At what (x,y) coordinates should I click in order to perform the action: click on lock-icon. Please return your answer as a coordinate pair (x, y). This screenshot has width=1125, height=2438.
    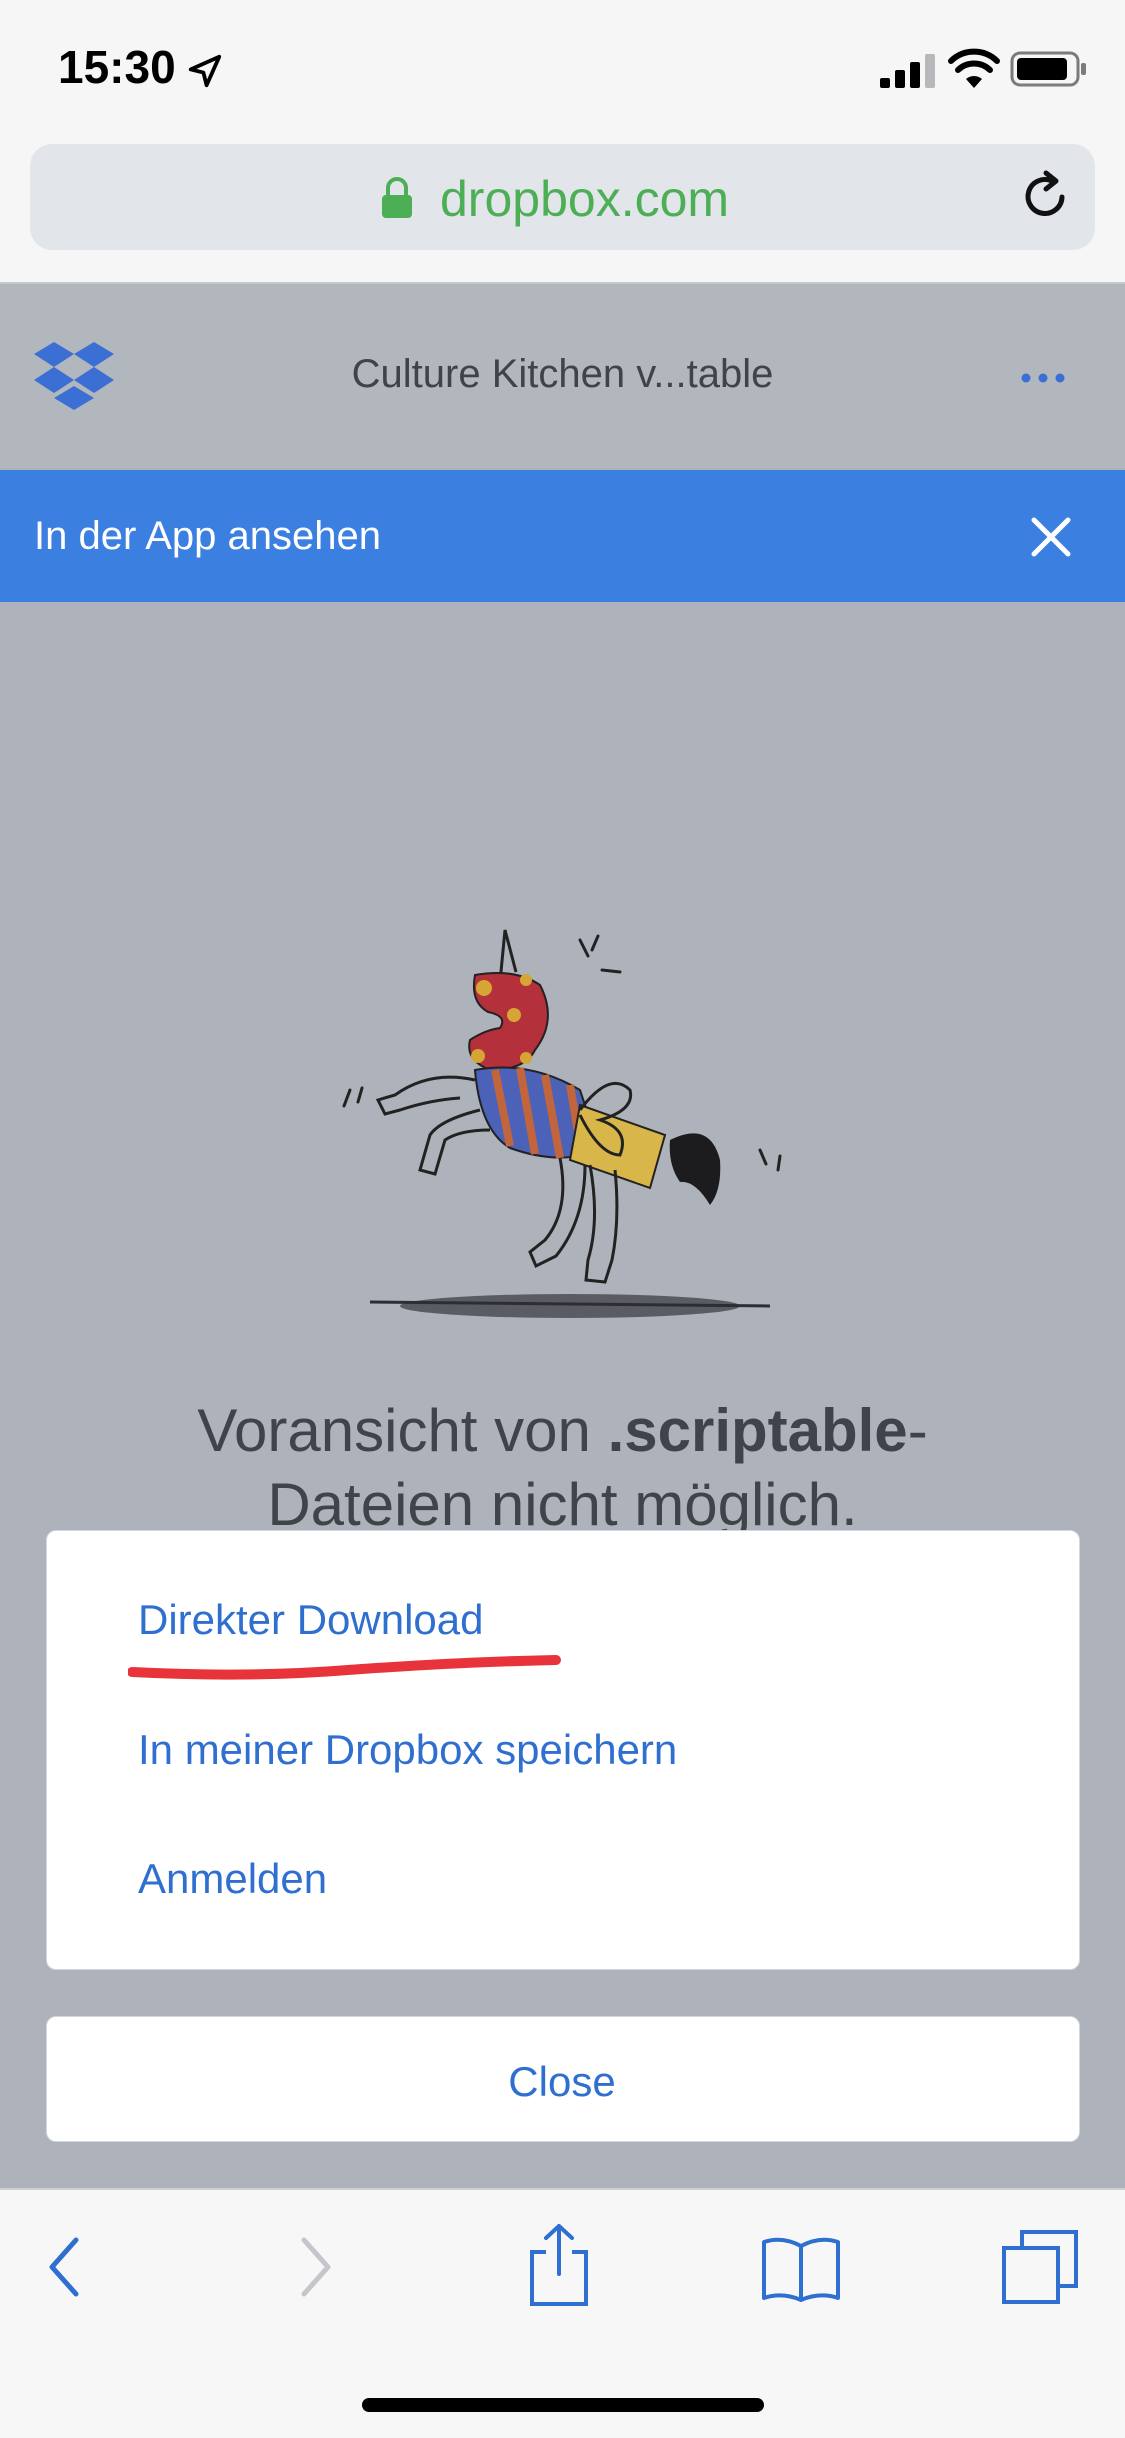
    Looking at the image, I should click on (397, 197).